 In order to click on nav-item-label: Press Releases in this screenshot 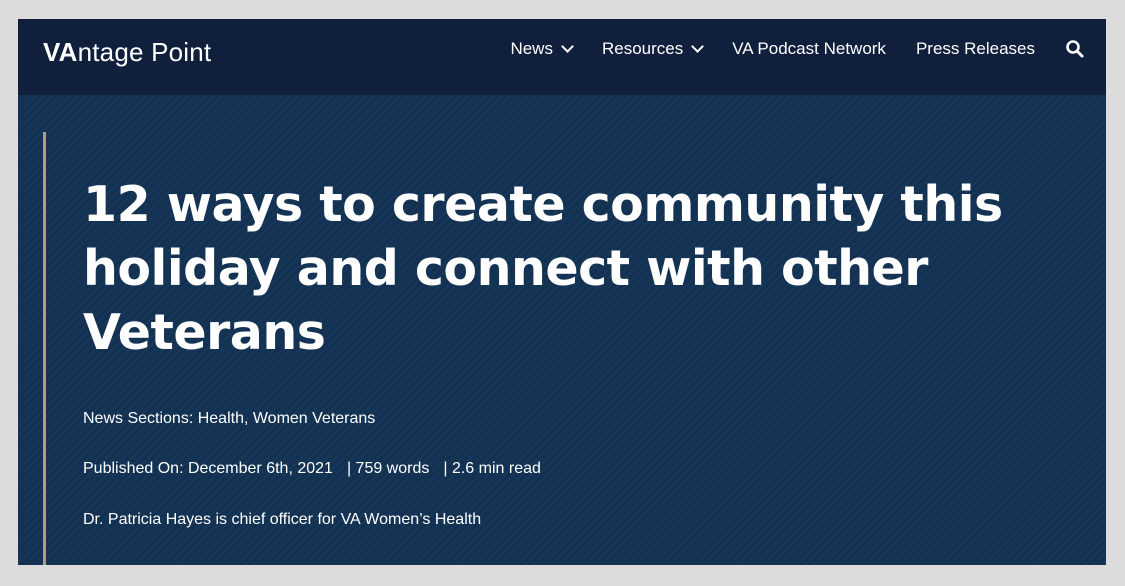, I will do `click(975, 48)`.